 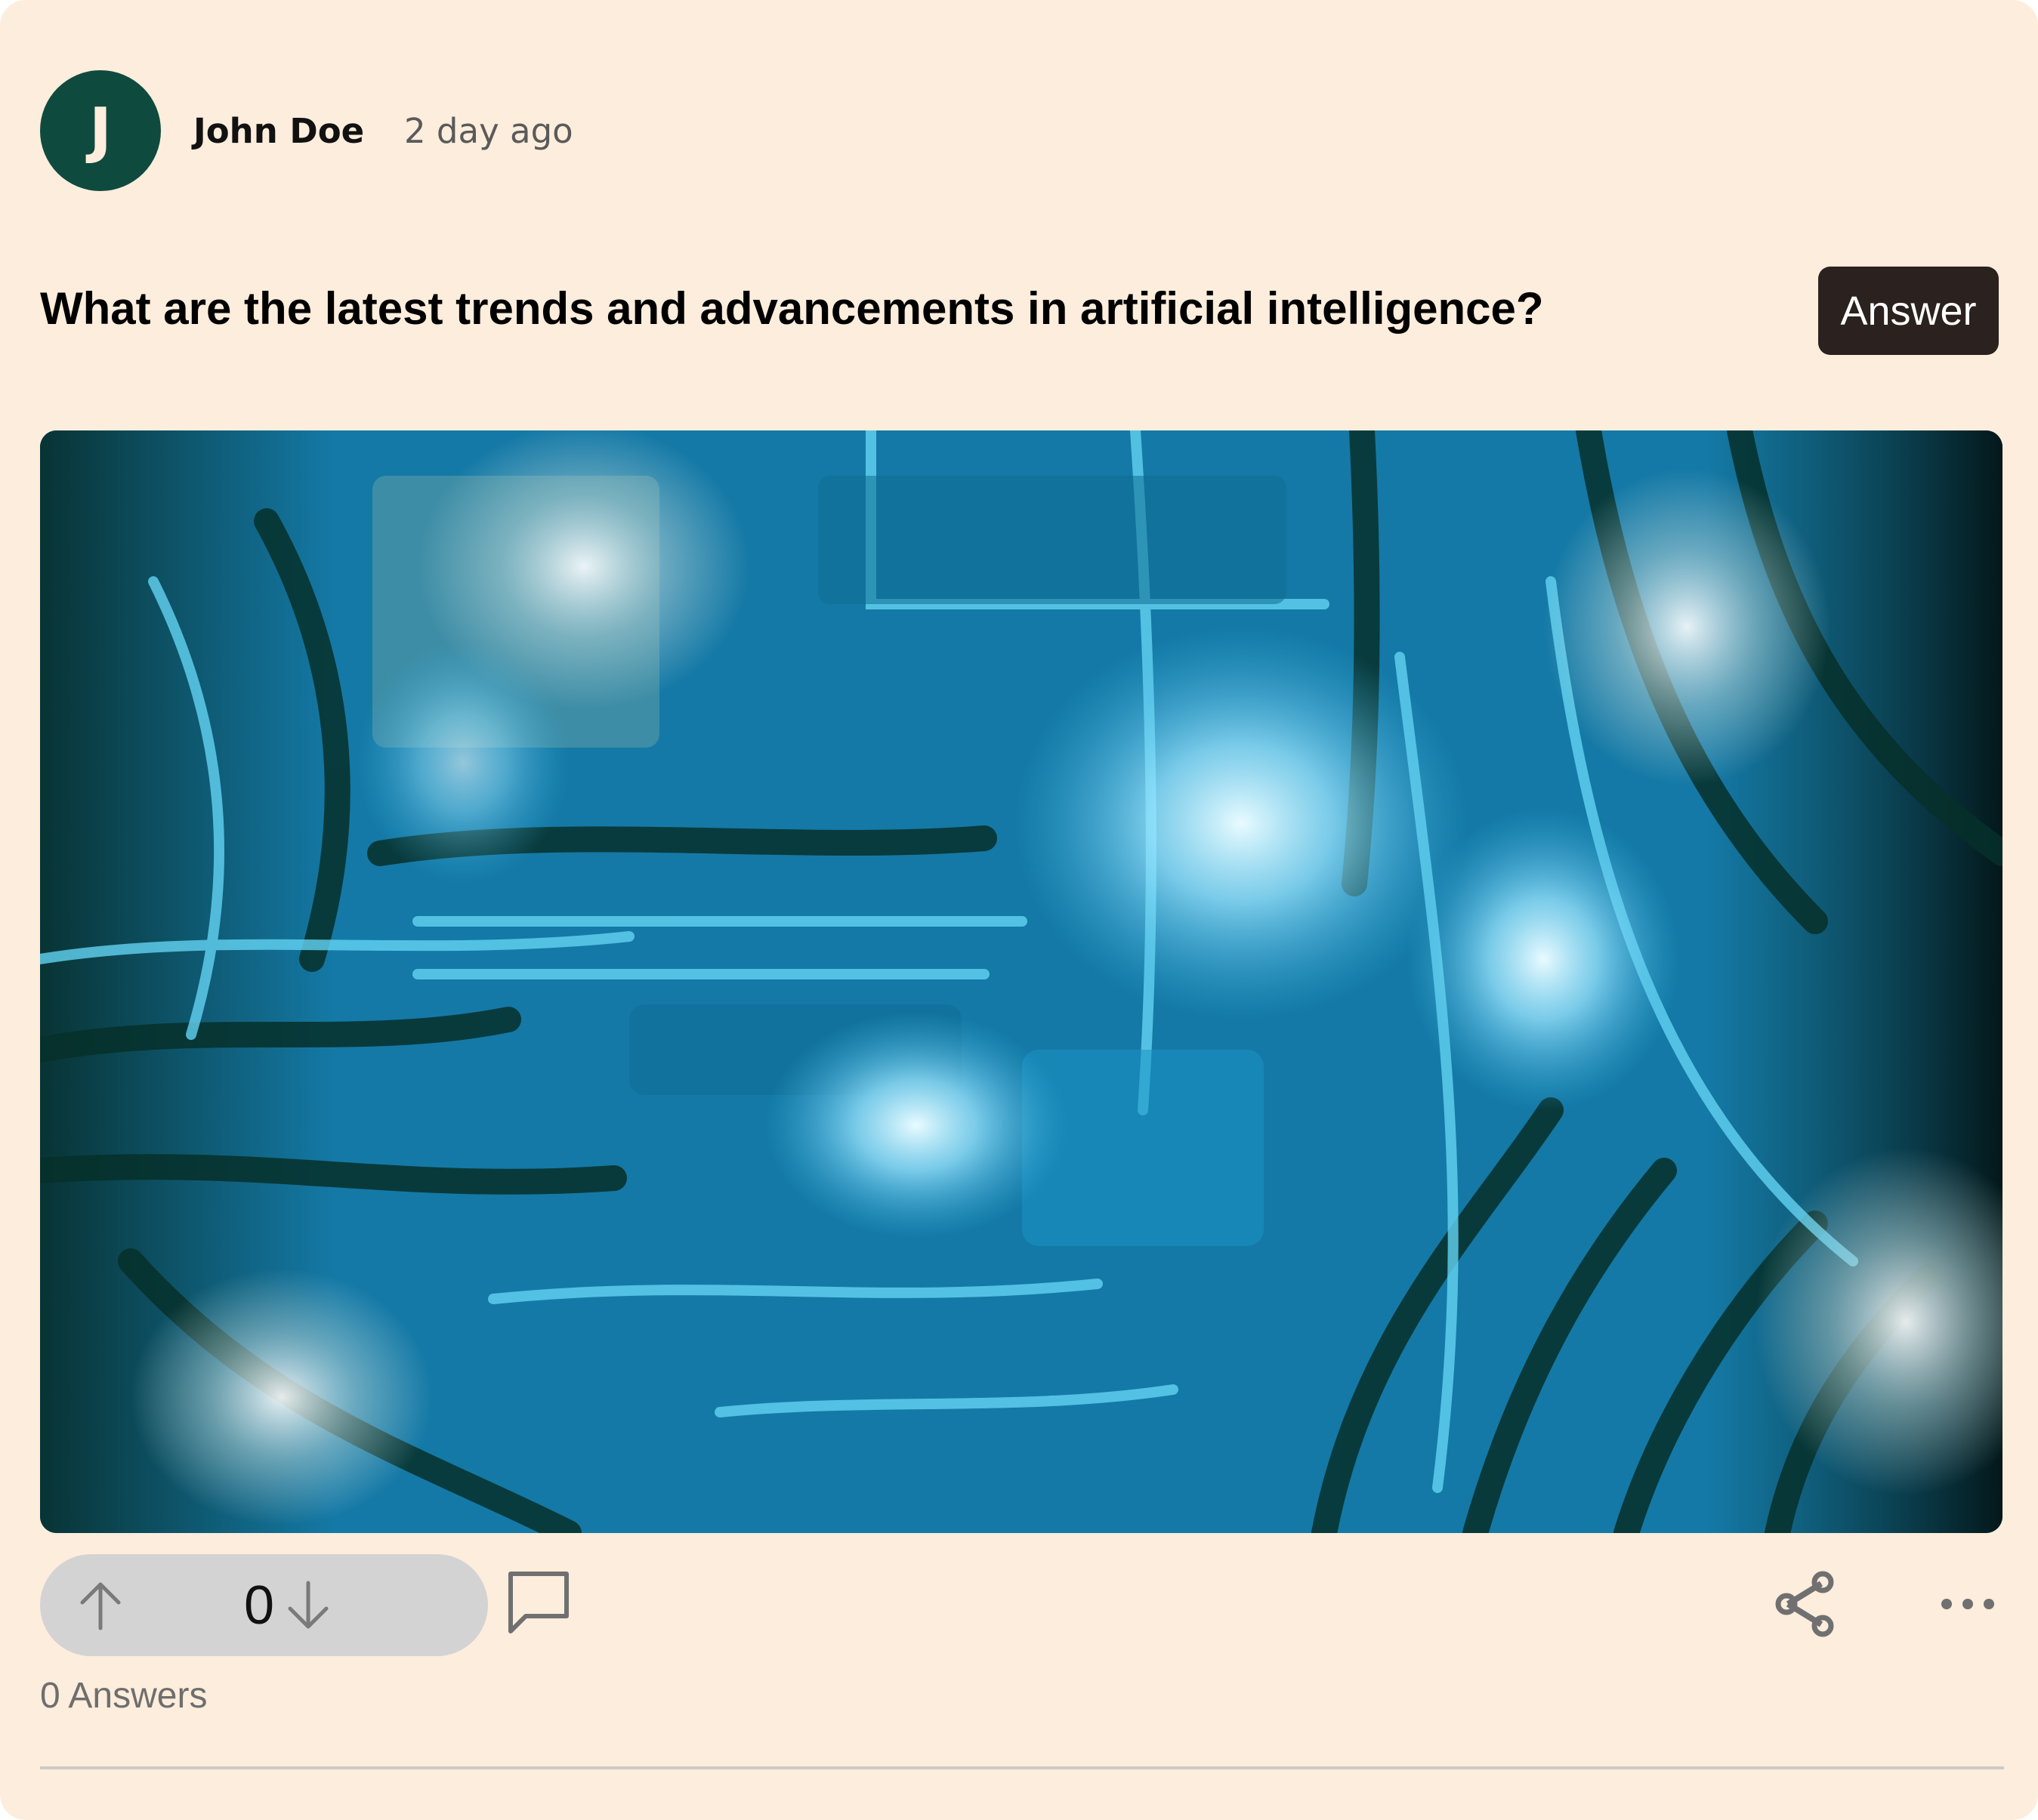 I want to click on share-icon, so click(x=1805, y=1604).